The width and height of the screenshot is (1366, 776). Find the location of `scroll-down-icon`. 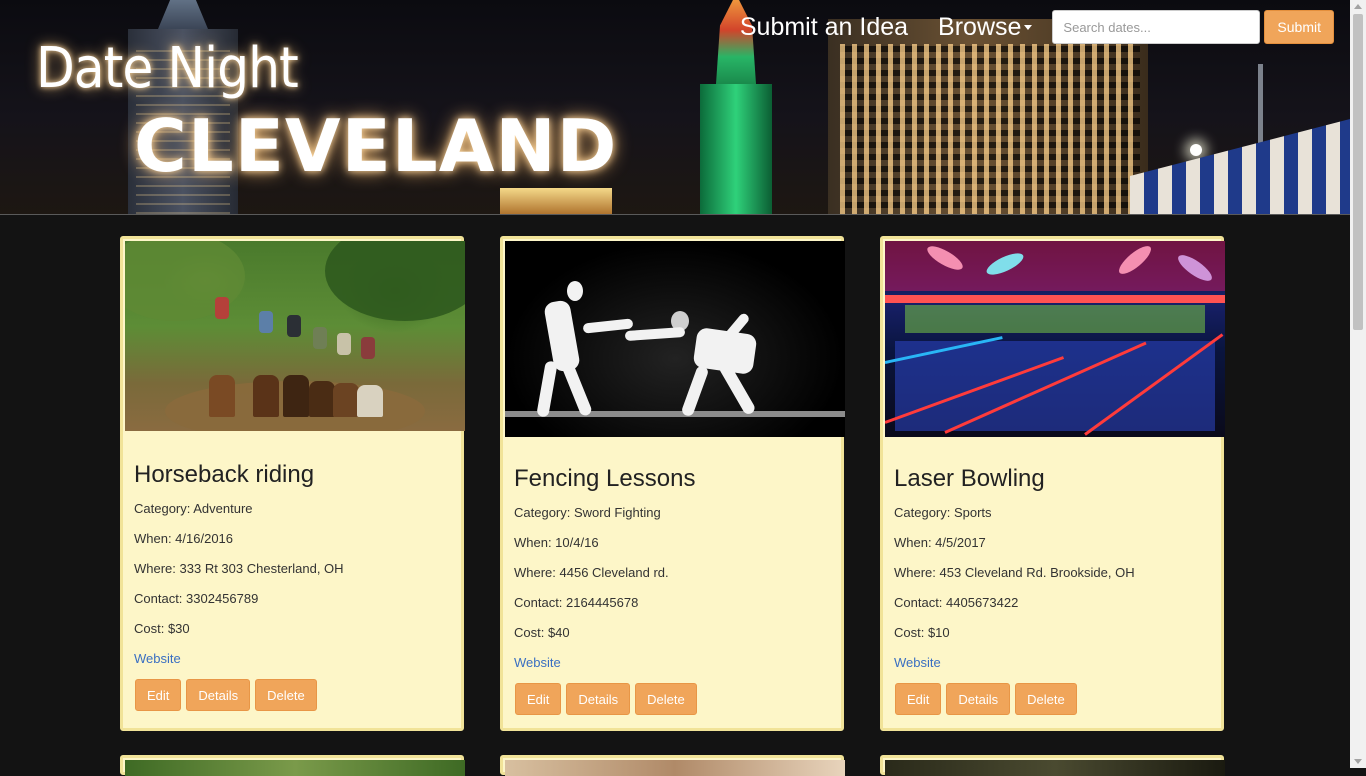

scroll-down-icon is located at coordinates (1358, 761).